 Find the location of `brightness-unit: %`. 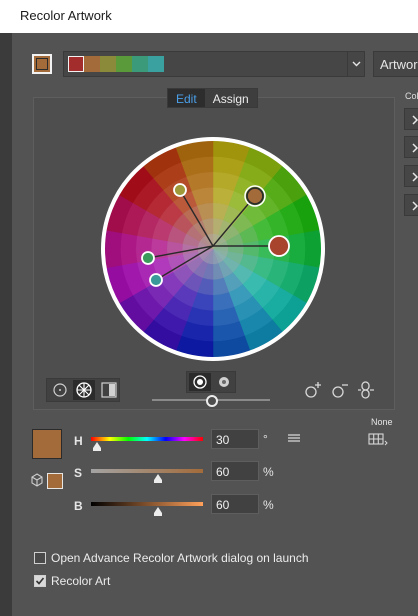

brightness-unit: % is located at coordinates (268, 505).